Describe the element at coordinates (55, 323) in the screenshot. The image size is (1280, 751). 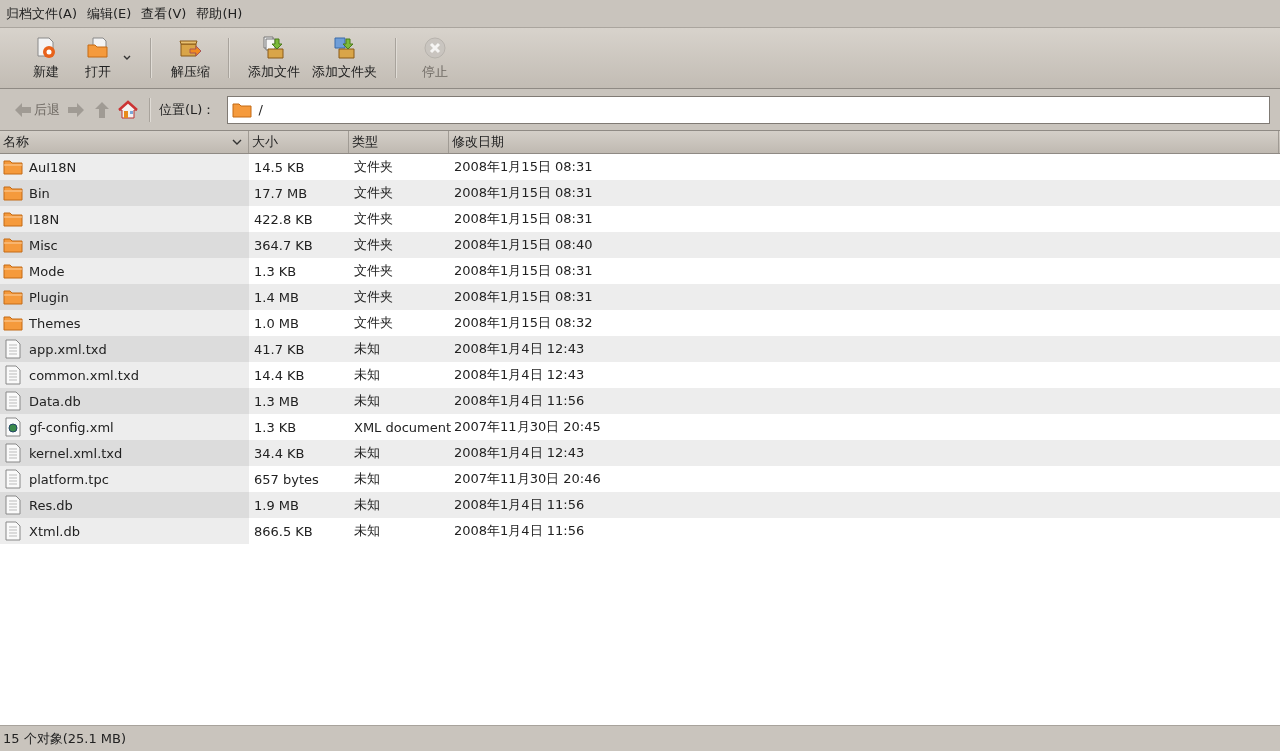
I see `file-name: Themes` at that location.